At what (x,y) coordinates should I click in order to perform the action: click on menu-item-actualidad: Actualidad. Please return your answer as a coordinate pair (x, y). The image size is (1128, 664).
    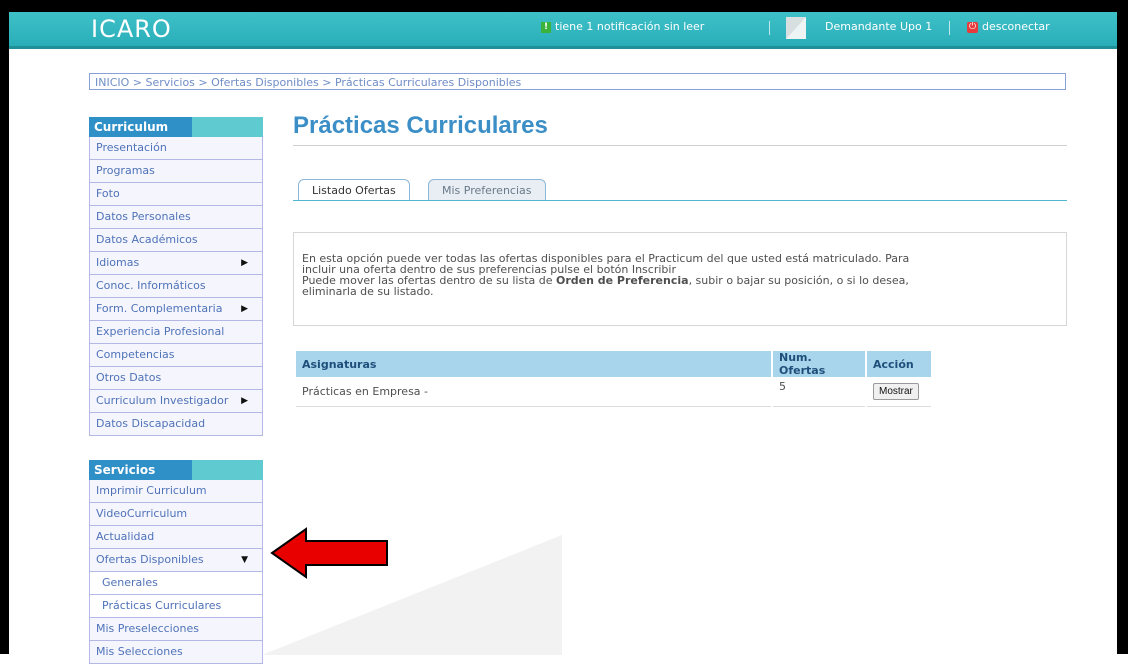
    Looking at the image, I should click on (176, 537).